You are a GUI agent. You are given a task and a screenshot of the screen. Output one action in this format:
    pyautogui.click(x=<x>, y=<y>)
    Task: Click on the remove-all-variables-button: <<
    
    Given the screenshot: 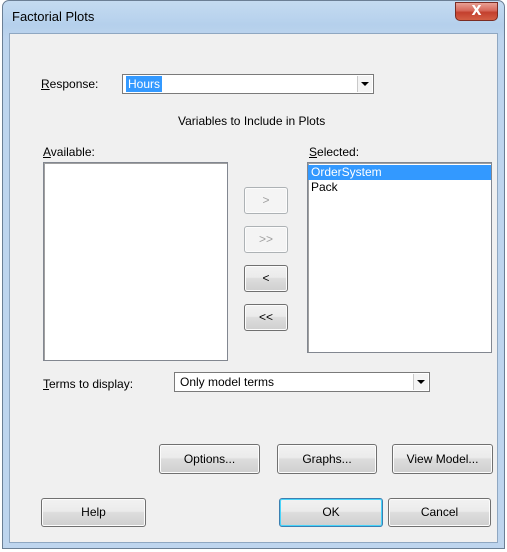 What is the action you would take?
    pyautogui.click(x=266, y=317)
    